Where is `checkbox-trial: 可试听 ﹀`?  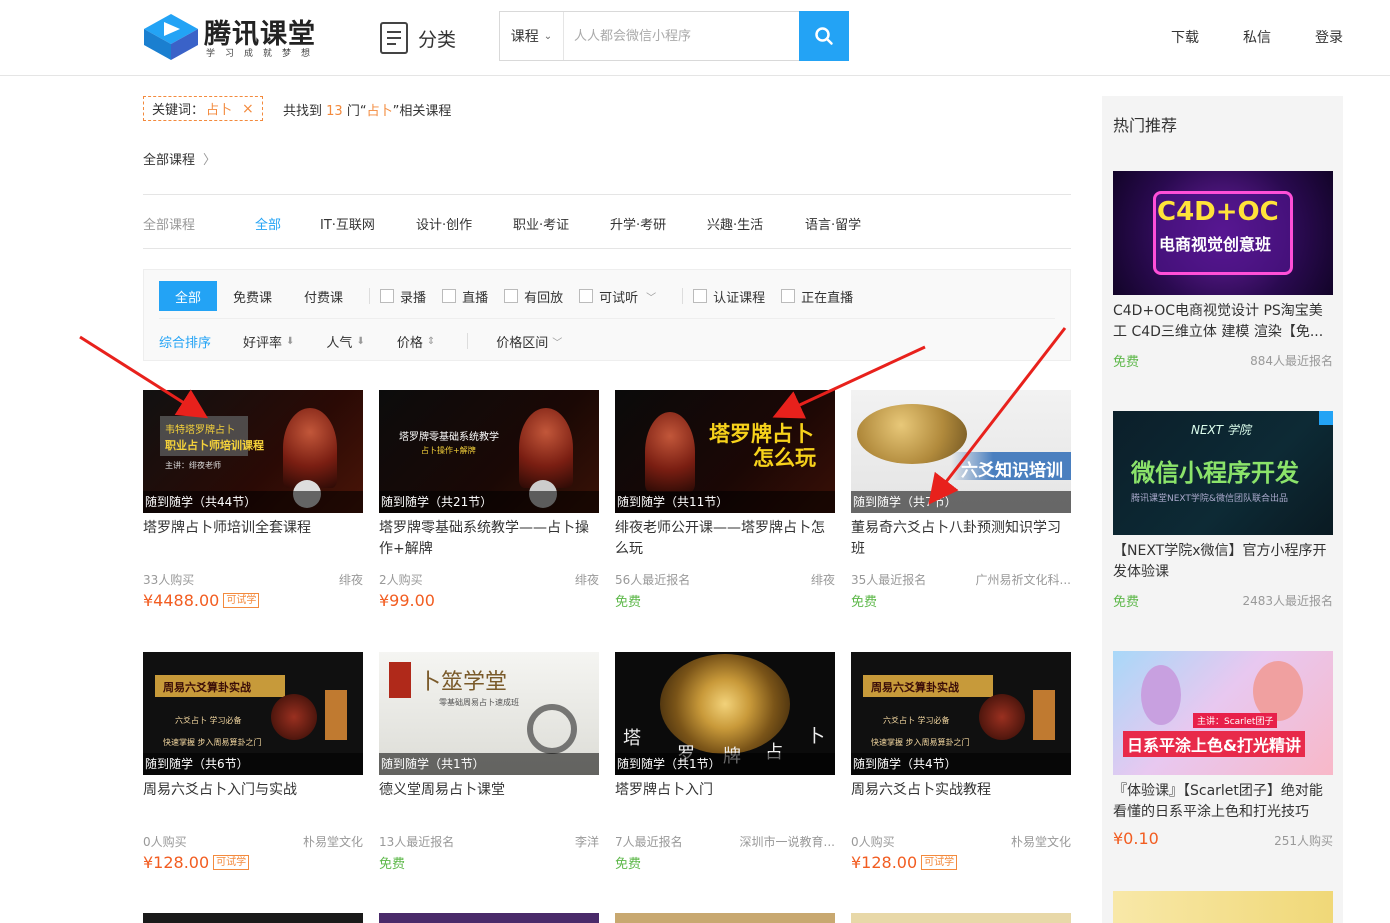 checkbox-trial: 可试听 ﹀ is located at coordinates (617, 296).